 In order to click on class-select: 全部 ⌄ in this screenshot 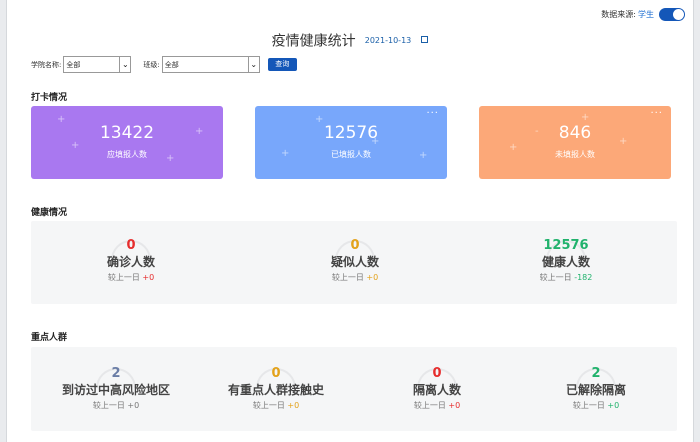, I will do `click(210, 64)`.